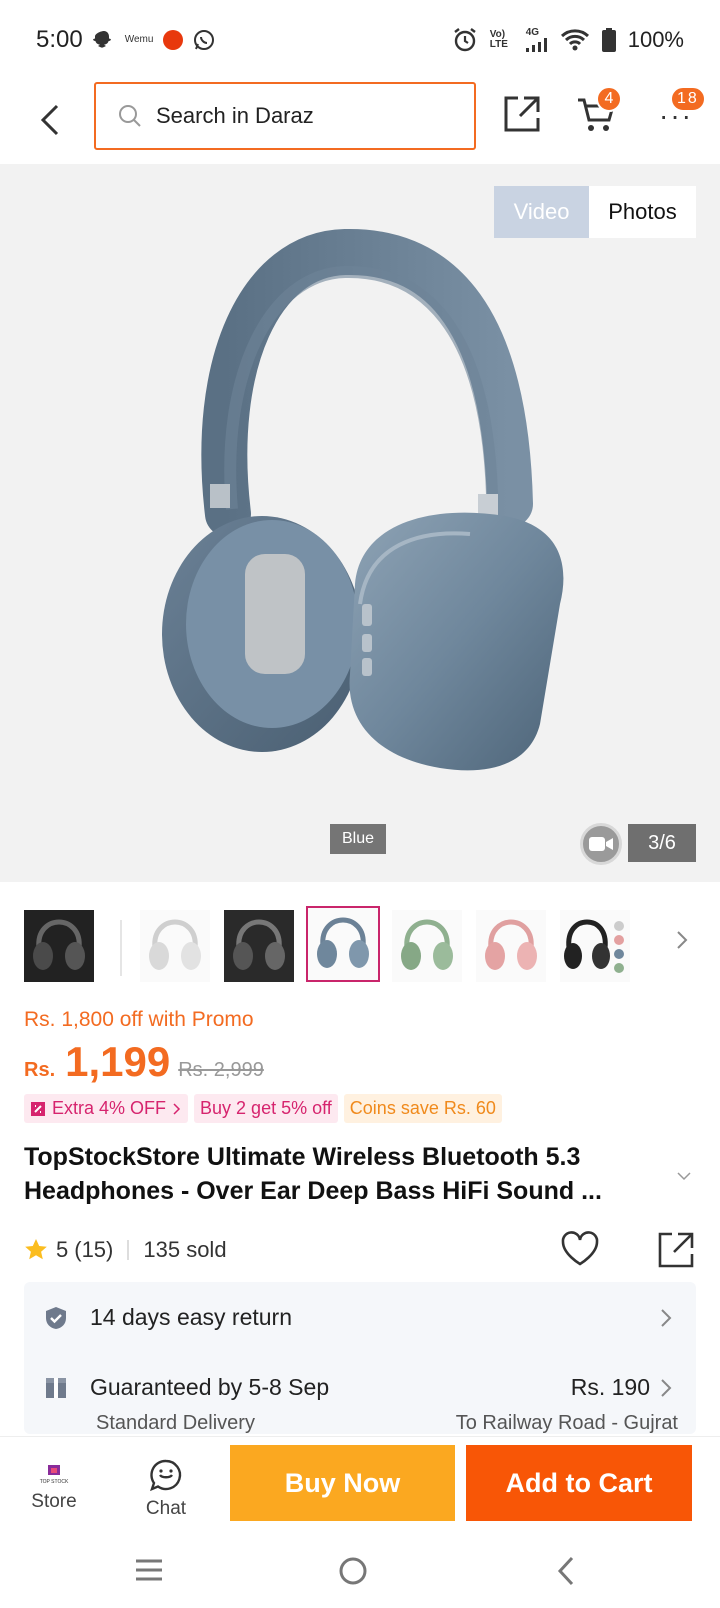 The image size is (720, 1608). Describe the element at coordinates (565, 1571) in the screenshot. I see `back-arrow-icon` at that location.